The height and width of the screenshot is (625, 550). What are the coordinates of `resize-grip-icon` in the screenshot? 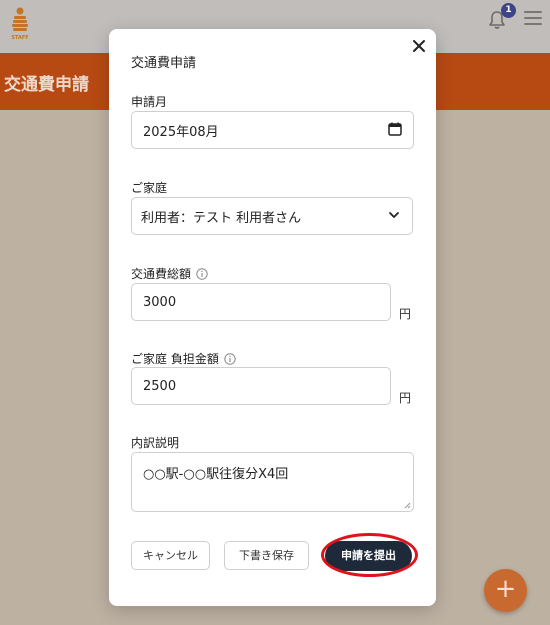 It's located at (407, 505).